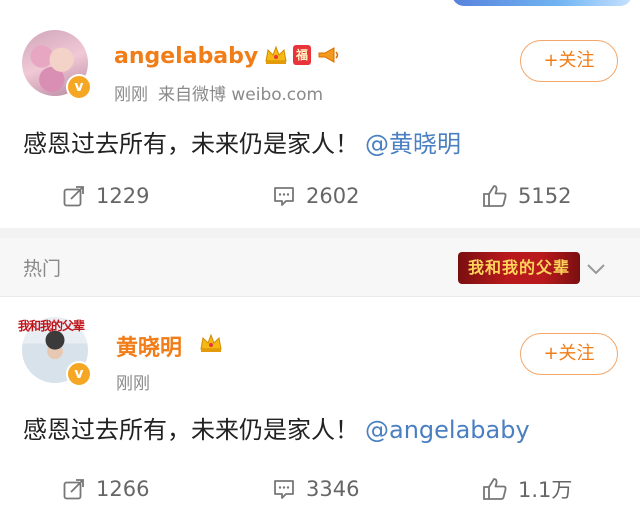 This screenshot has height=509, width=640. Describe the element at coordinates (320, 233) in the screenshot. I see `section-gap` at that location.